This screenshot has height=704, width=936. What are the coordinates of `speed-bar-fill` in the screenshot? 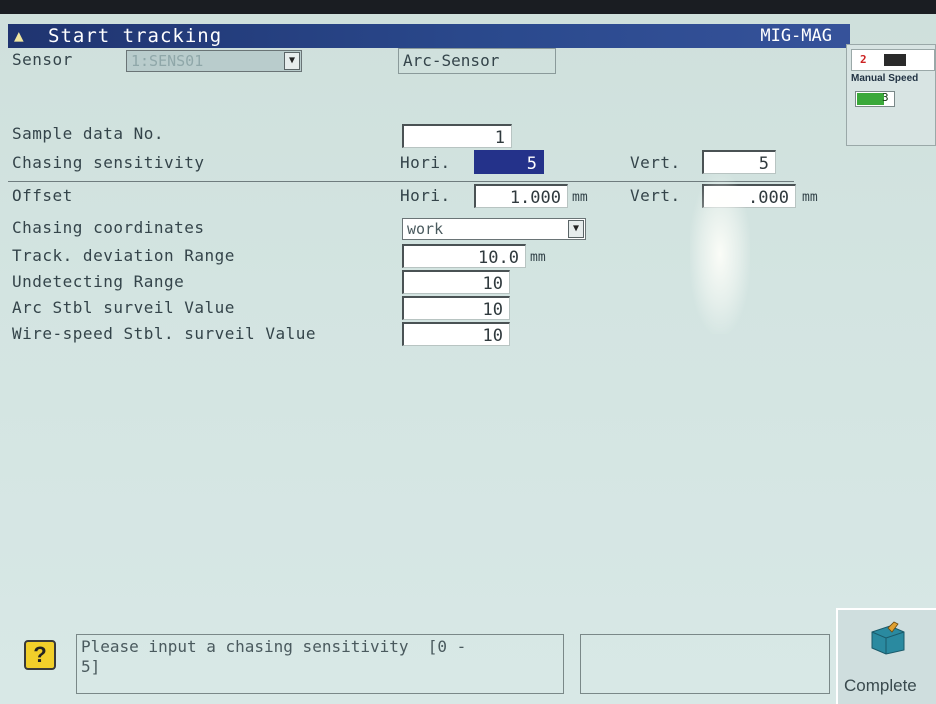 It's located at (870, 99).